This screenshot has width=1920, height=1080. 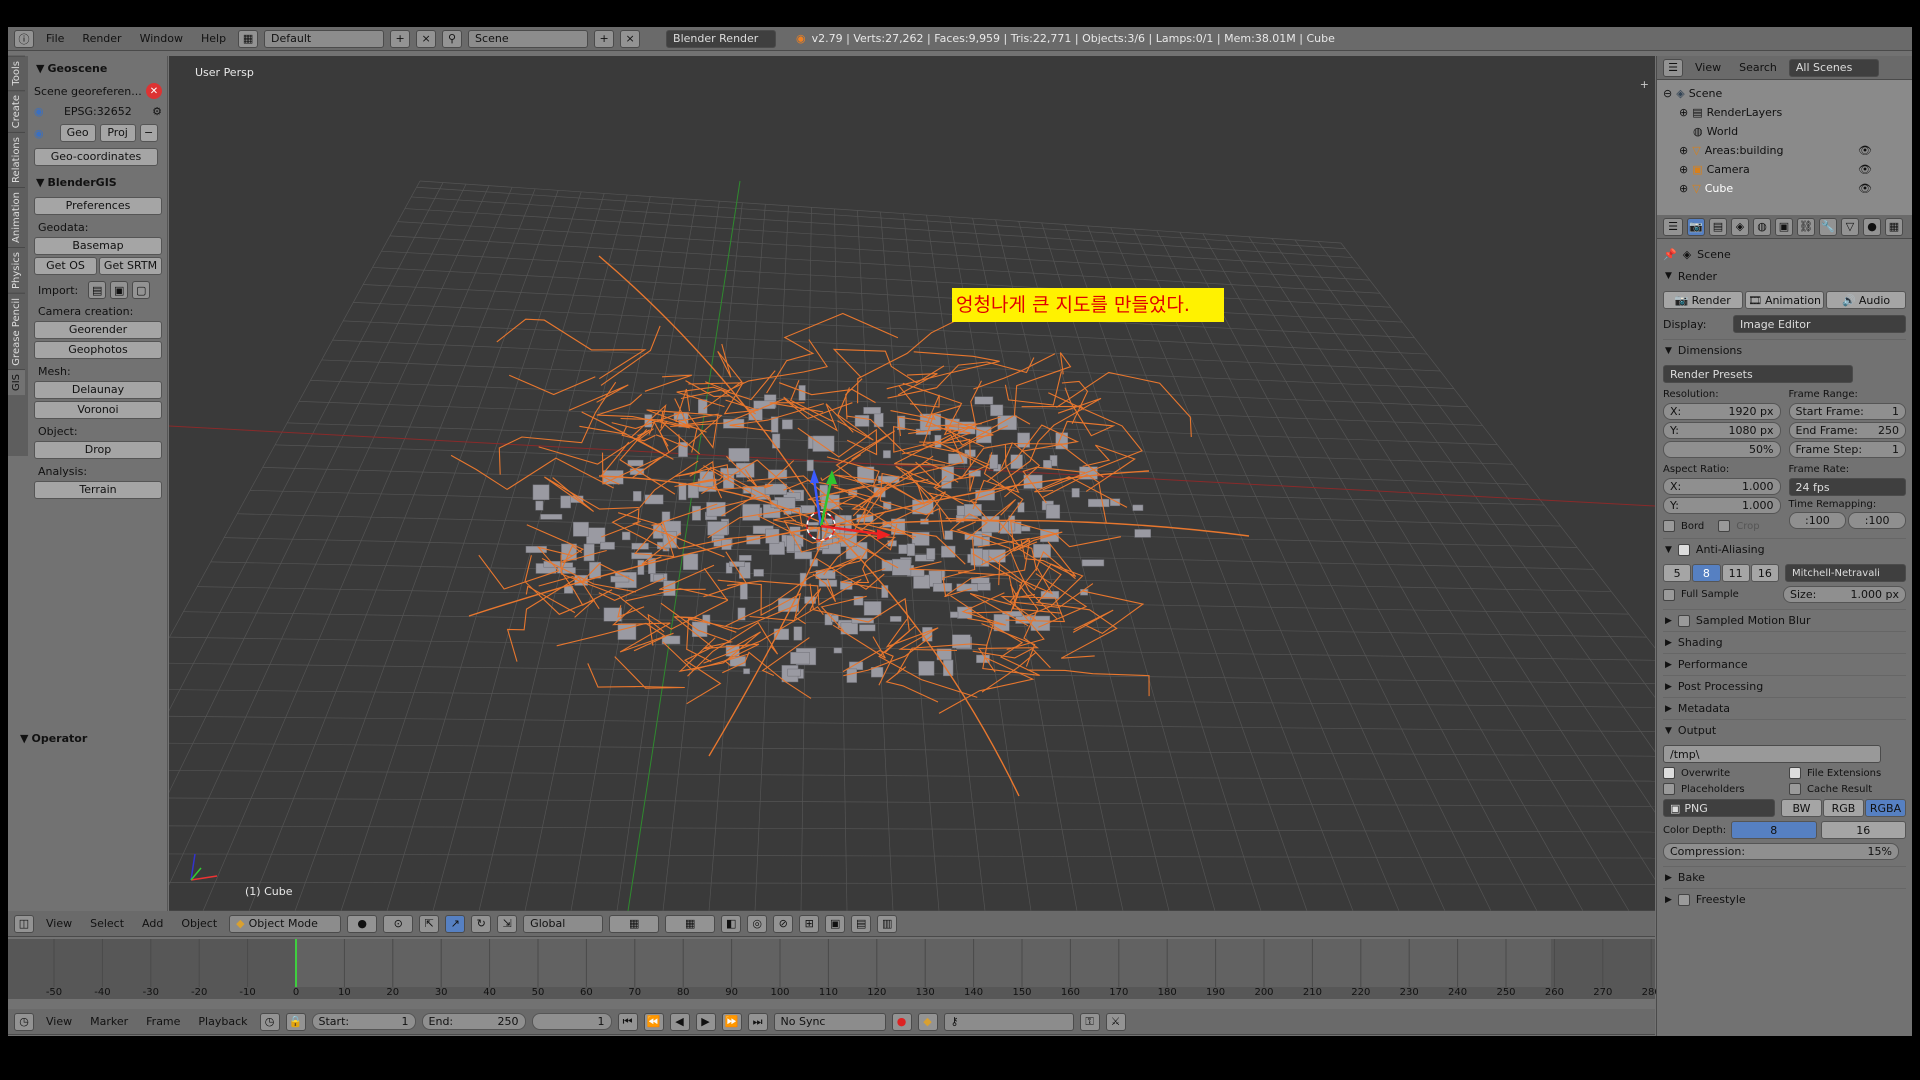 I want to click on layers-grid-2-icon: ▦, so click(x=690, y=923).